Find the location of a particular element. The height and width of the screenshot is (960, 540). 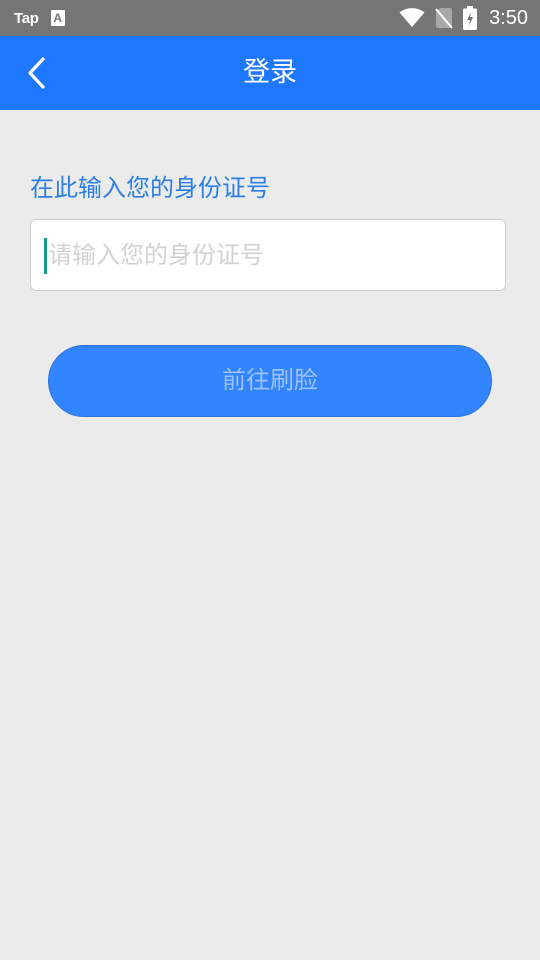

page-title: 登录 is located at coordinates (270, 72).